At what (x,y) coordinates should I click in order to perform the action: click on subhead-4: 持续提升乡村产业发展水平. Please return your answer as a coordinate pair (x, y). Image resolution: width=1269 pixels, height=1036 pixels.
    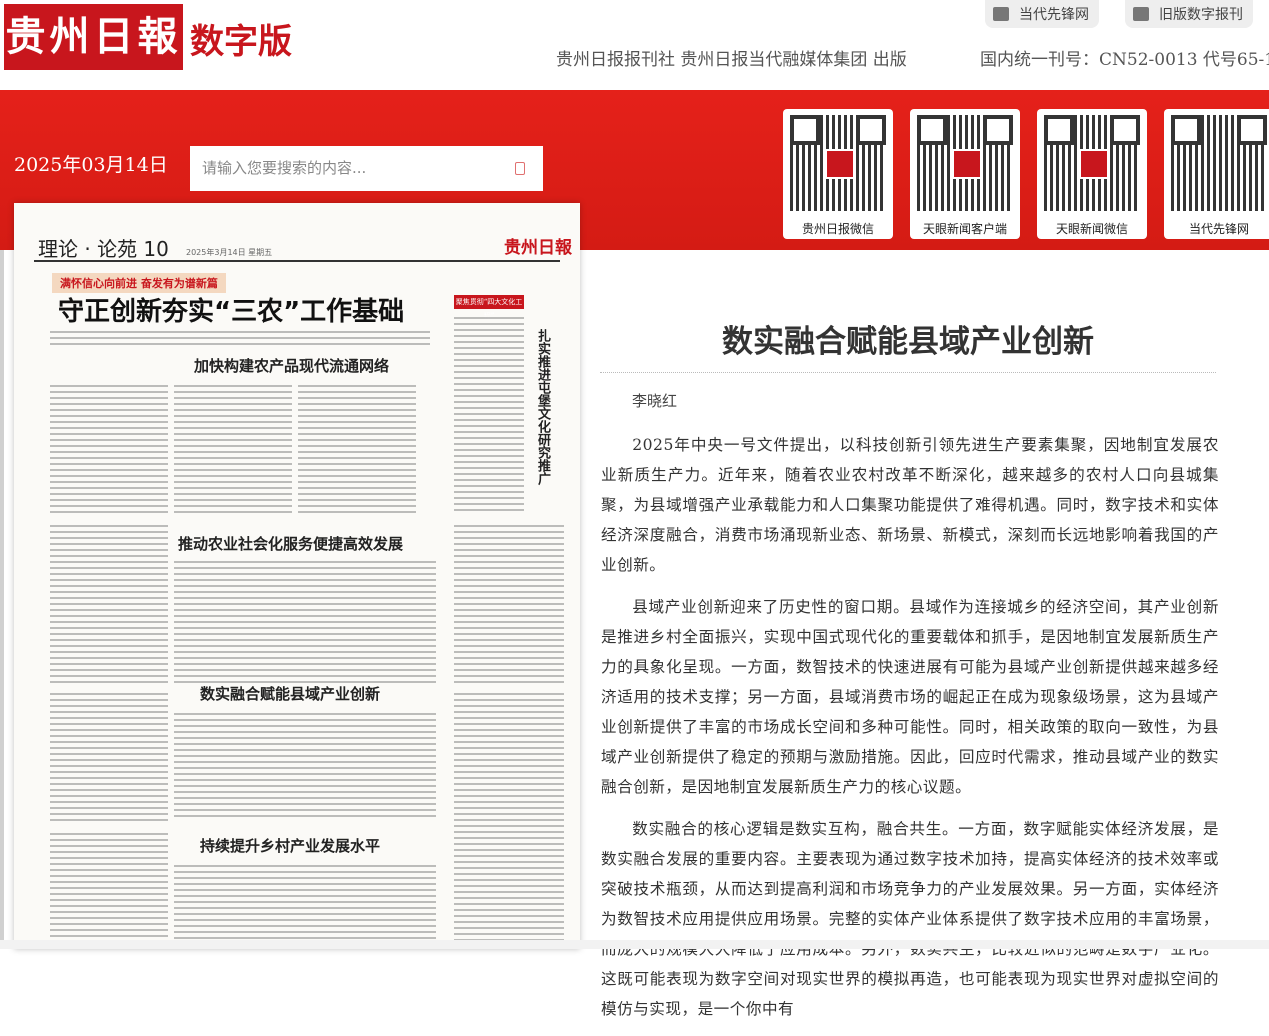
    Looking at the image, I should click on (290, 845).